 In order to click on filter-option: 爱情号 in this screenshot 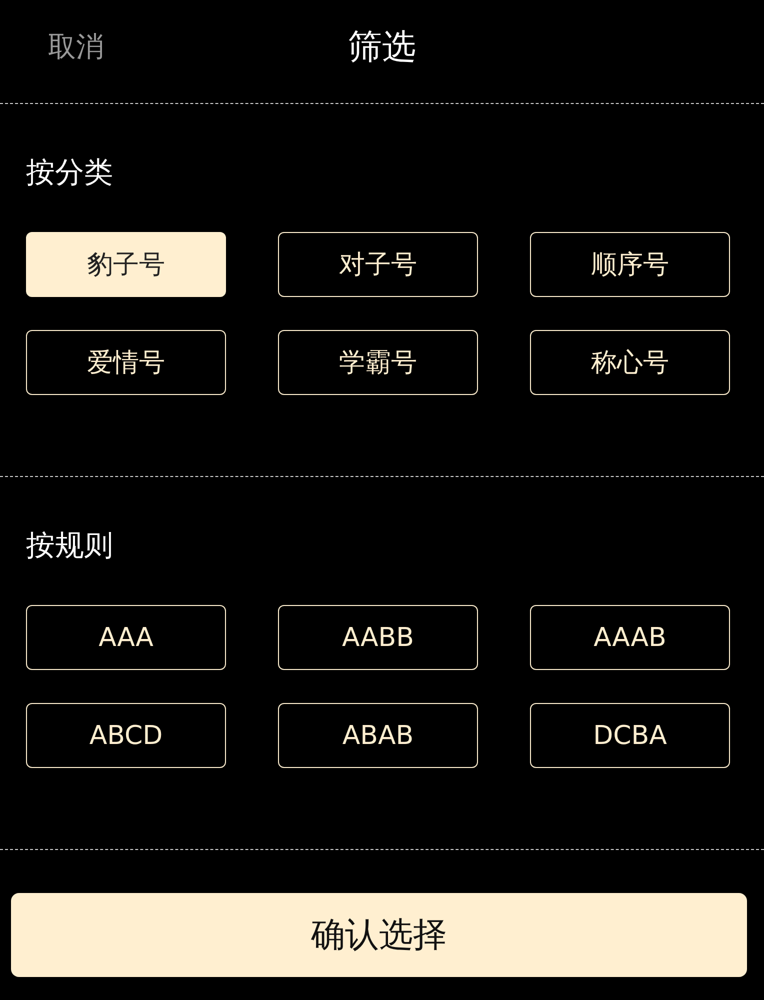, I will do `click(126, 362)`.